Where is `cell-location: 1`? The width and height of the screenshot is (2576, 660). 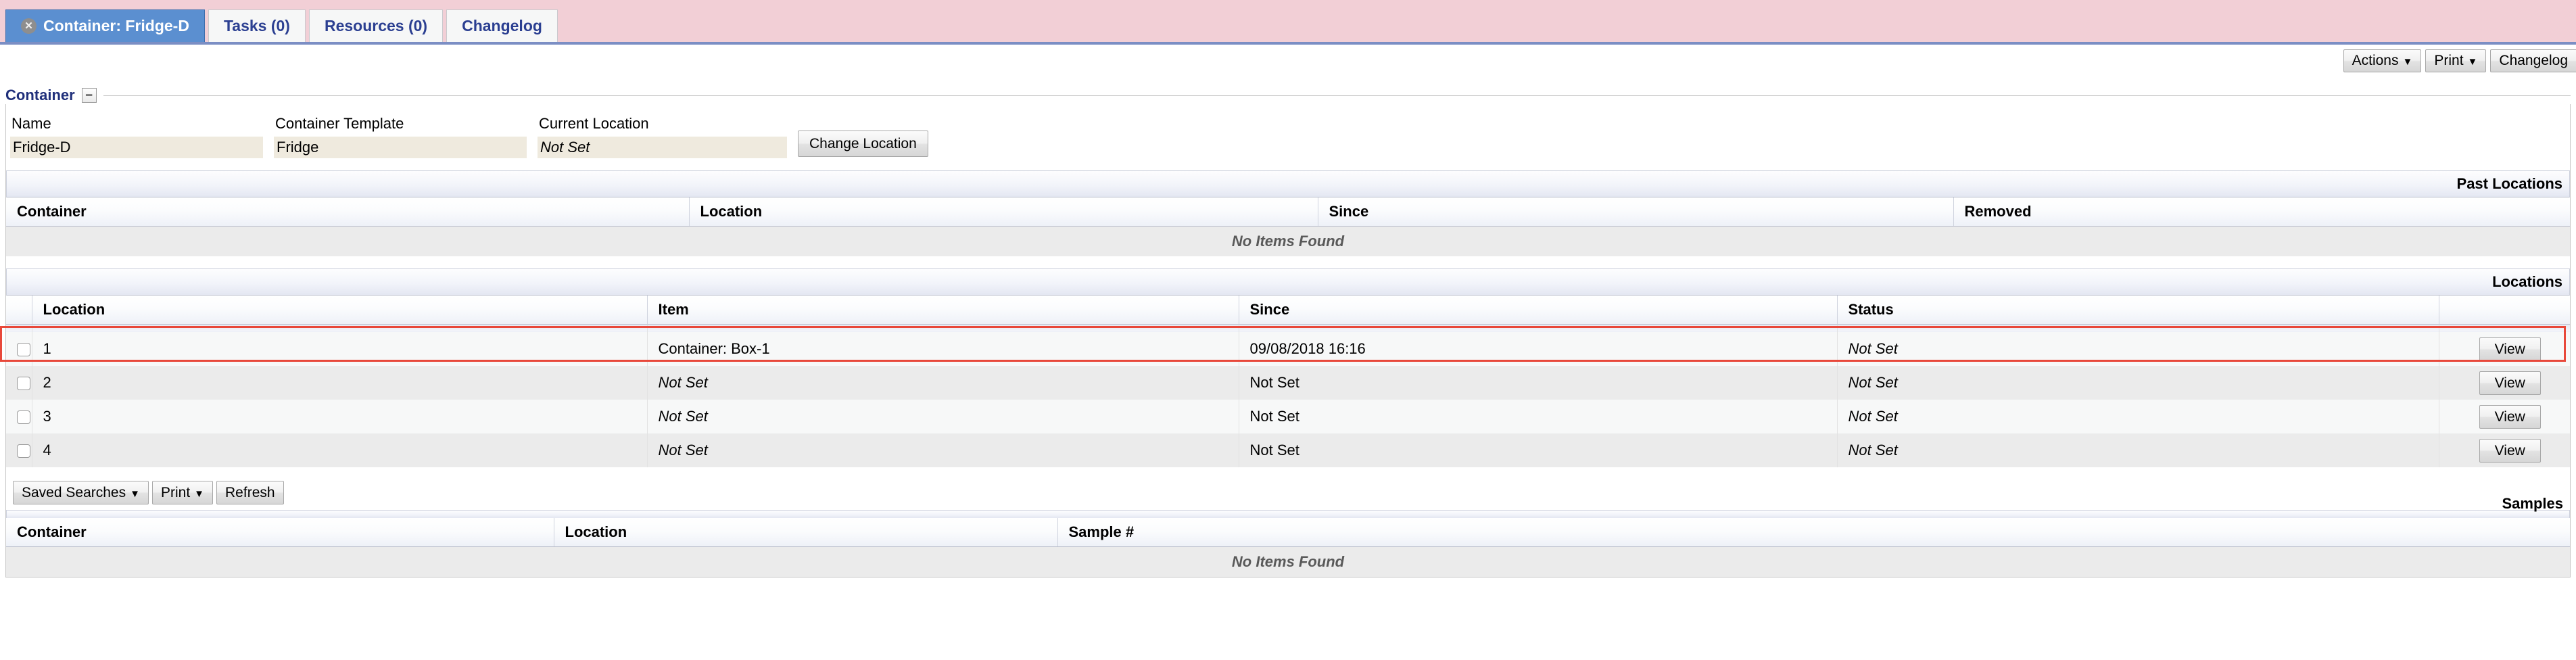
cell-location: 1 is located at coordinates (340, 349).